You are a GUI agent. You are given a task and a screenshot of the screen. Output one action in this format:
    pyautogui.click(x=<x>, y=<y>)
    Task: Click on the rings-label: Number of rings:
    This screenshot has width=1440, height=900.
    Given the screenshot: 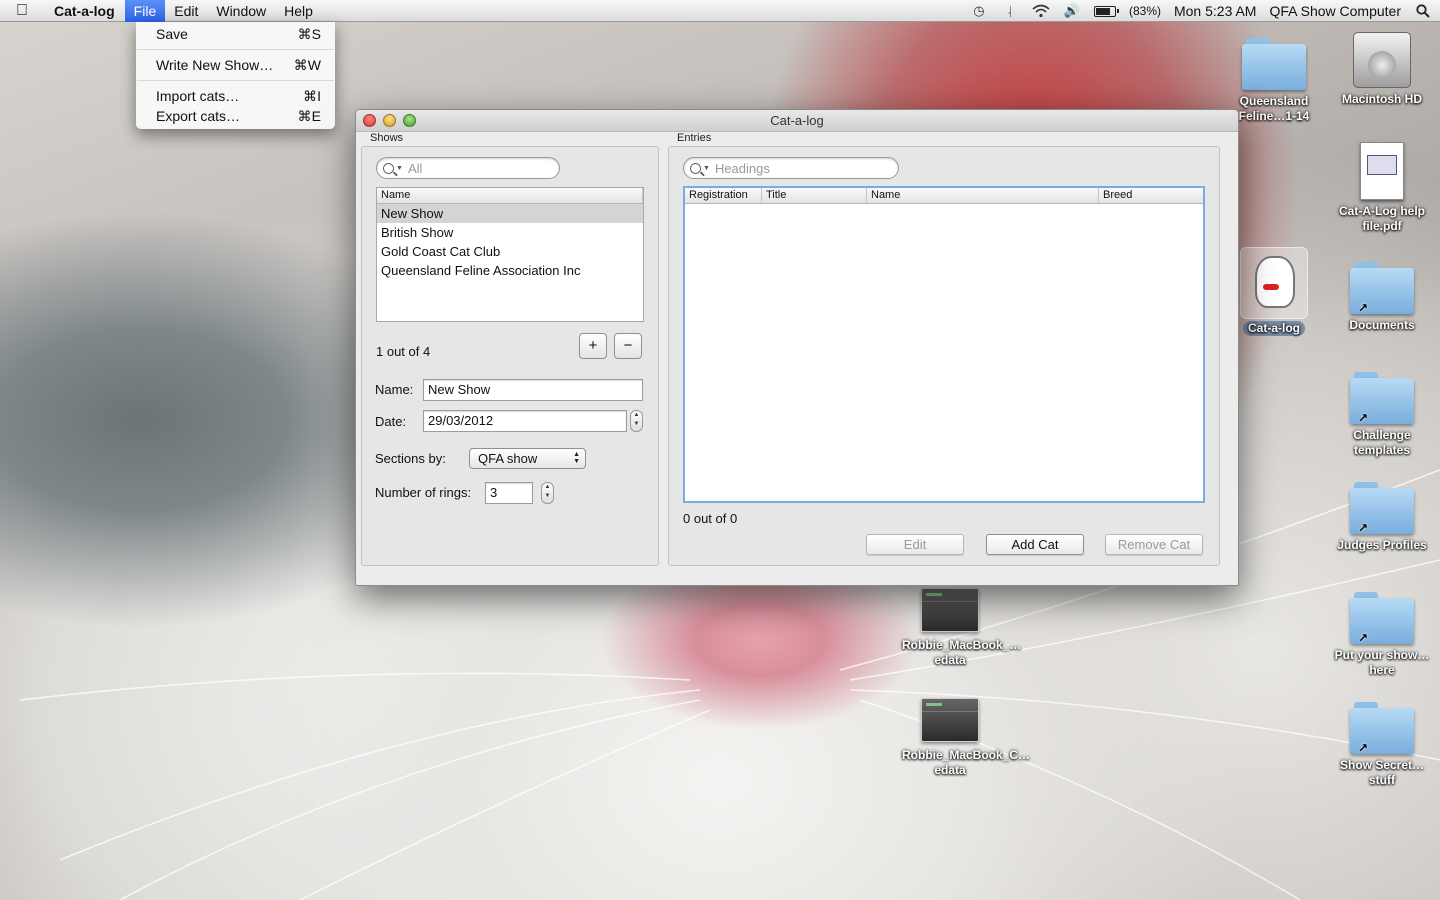 What is the action you would take?
    pyautogui.click(x=423, y=492)
    